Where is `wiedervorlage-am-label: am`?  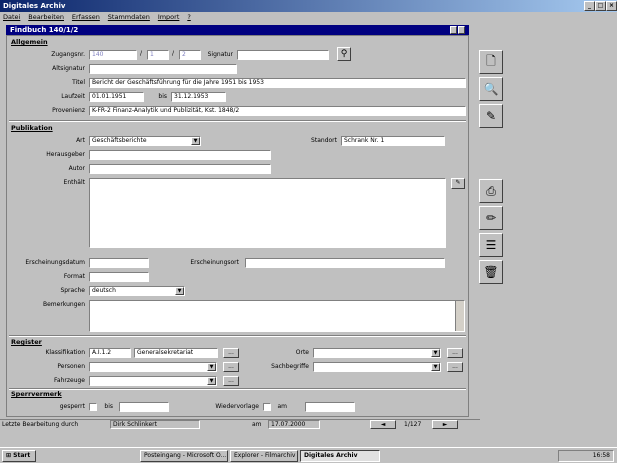 wiedervorlage-am-label: am is located at coordinates (282, 406).